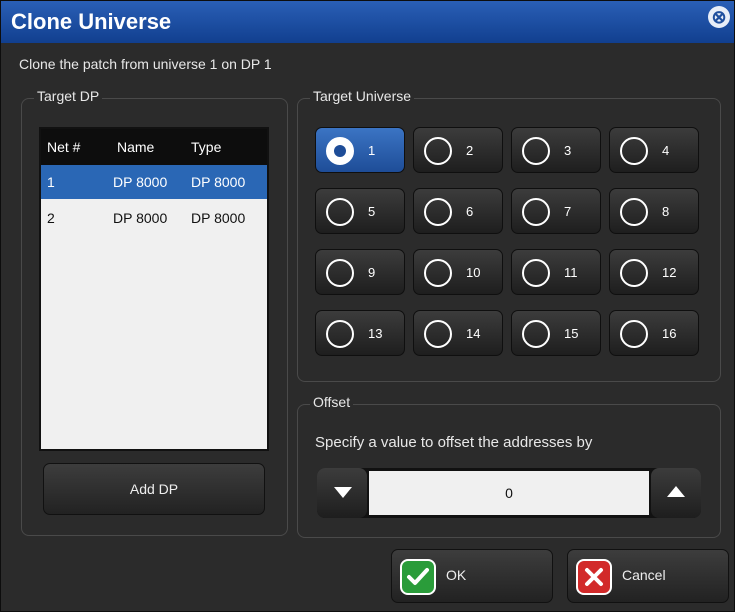 This screenshot has width=735, height=612. What do you see at coordinates (375, 333) in the screenshot?
I see `universe-label: 13` at bounding box center [375, 333].